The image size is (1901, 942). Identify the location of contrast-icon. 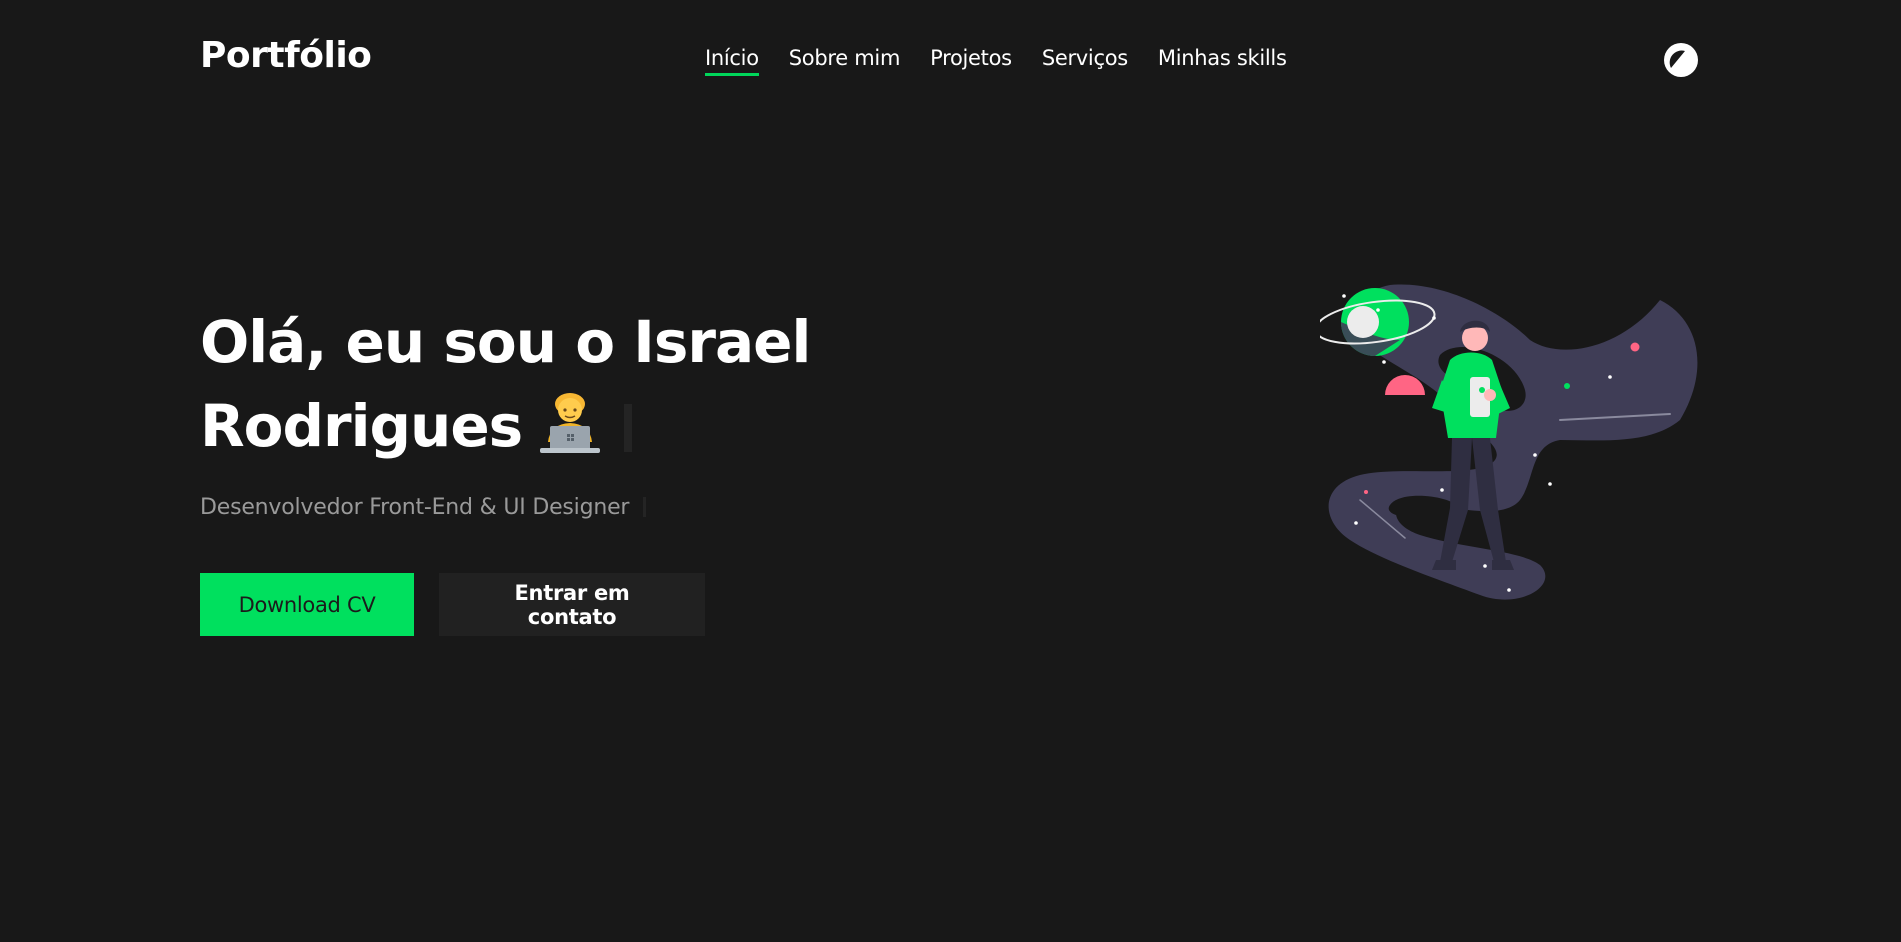
(1681, 60).